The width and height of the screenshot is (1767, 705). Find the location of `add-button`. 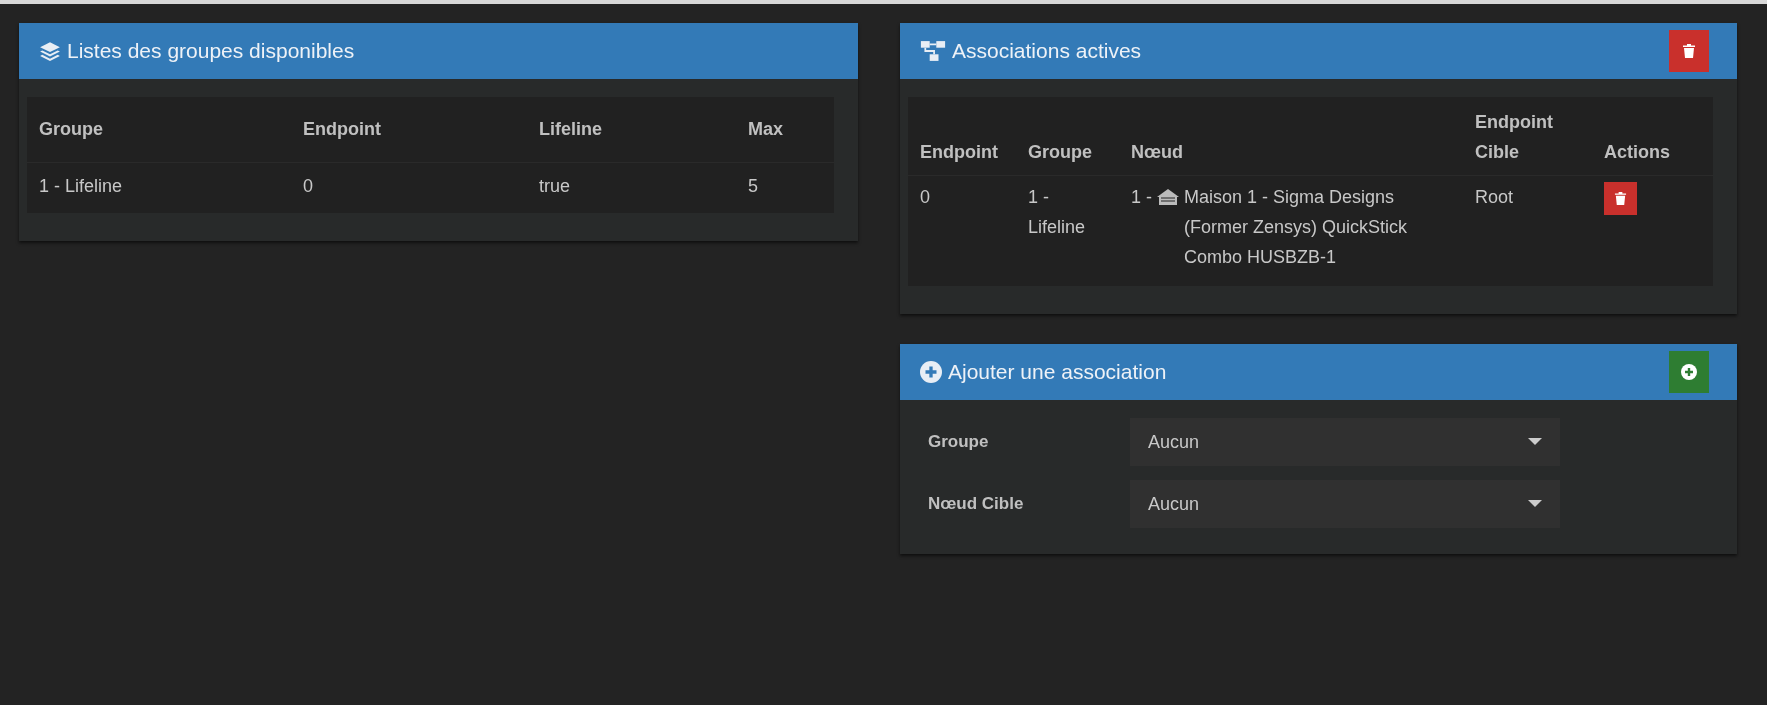

add-button is located at coordinates (1689, 372).